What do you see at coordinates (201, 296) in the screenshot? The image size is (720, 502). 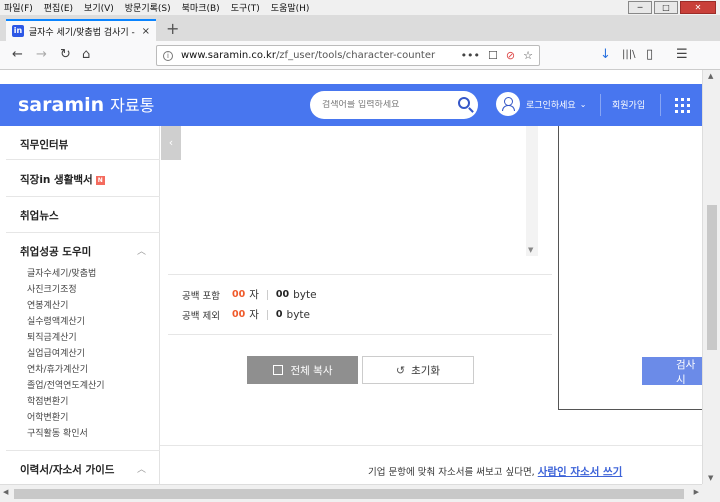 I see `stat-label: 공백 포함` at bounding box center [201, 296].